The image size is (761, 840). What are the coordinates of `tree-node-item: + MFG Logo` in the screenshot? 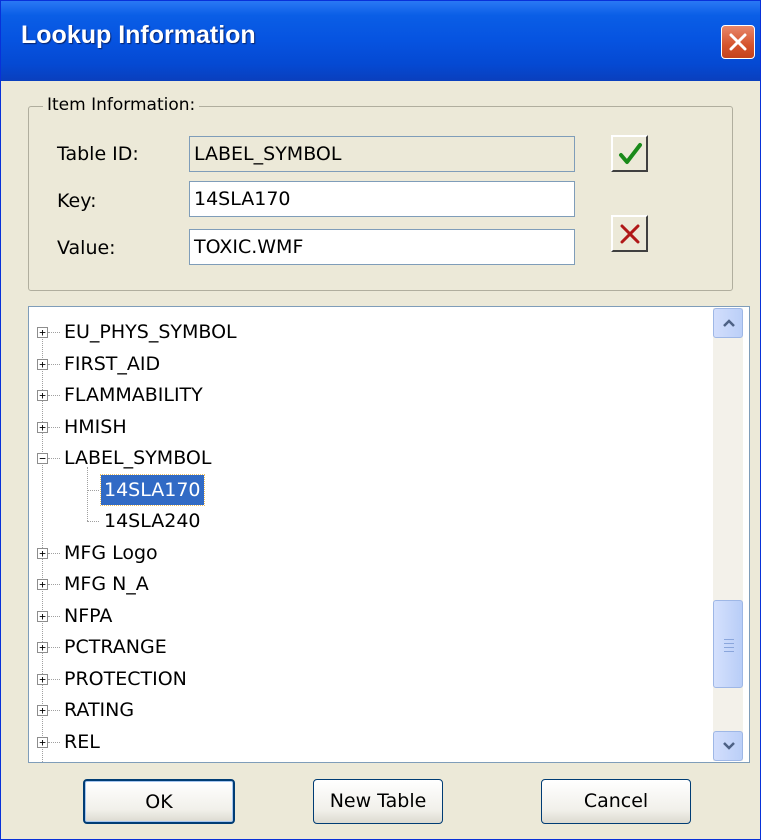 It's located at (369, 553).